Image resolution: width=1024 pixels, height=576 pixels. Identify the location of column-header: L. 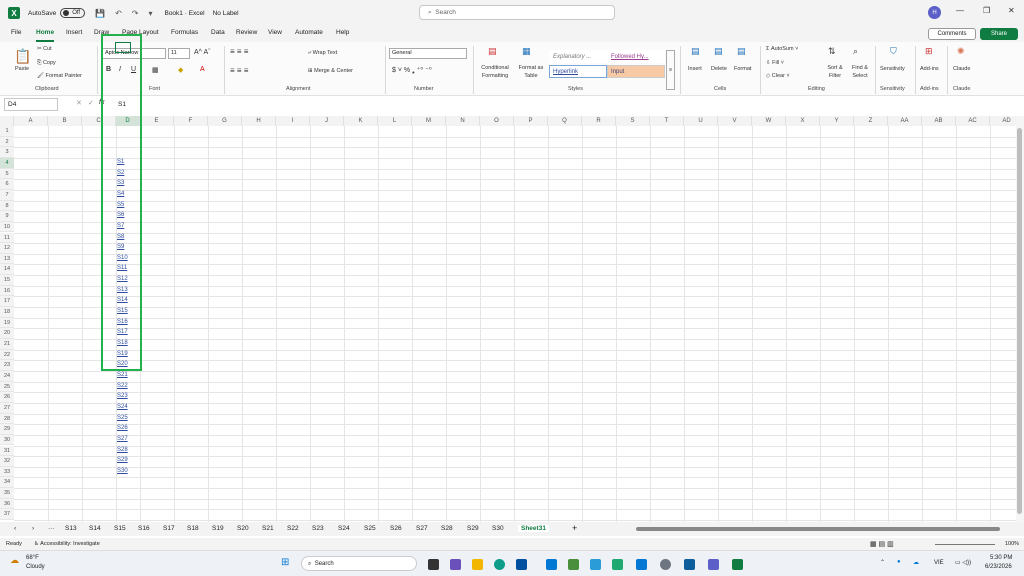
(395, 121).